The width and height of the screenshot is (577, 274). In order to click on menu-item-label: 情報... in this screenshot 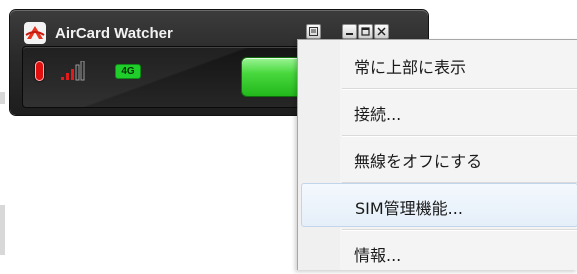, I will do `click(378, 255)`.